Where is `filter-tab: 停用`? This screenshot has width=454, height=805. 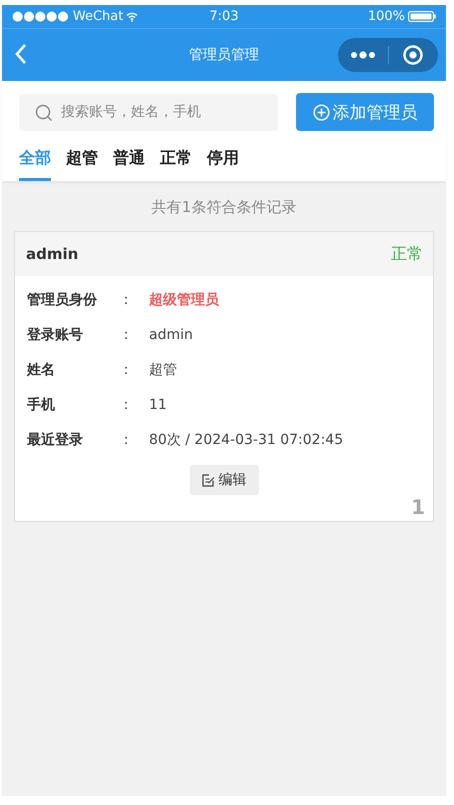
filter-tab: 停用 is located at coordinates (223, 164).